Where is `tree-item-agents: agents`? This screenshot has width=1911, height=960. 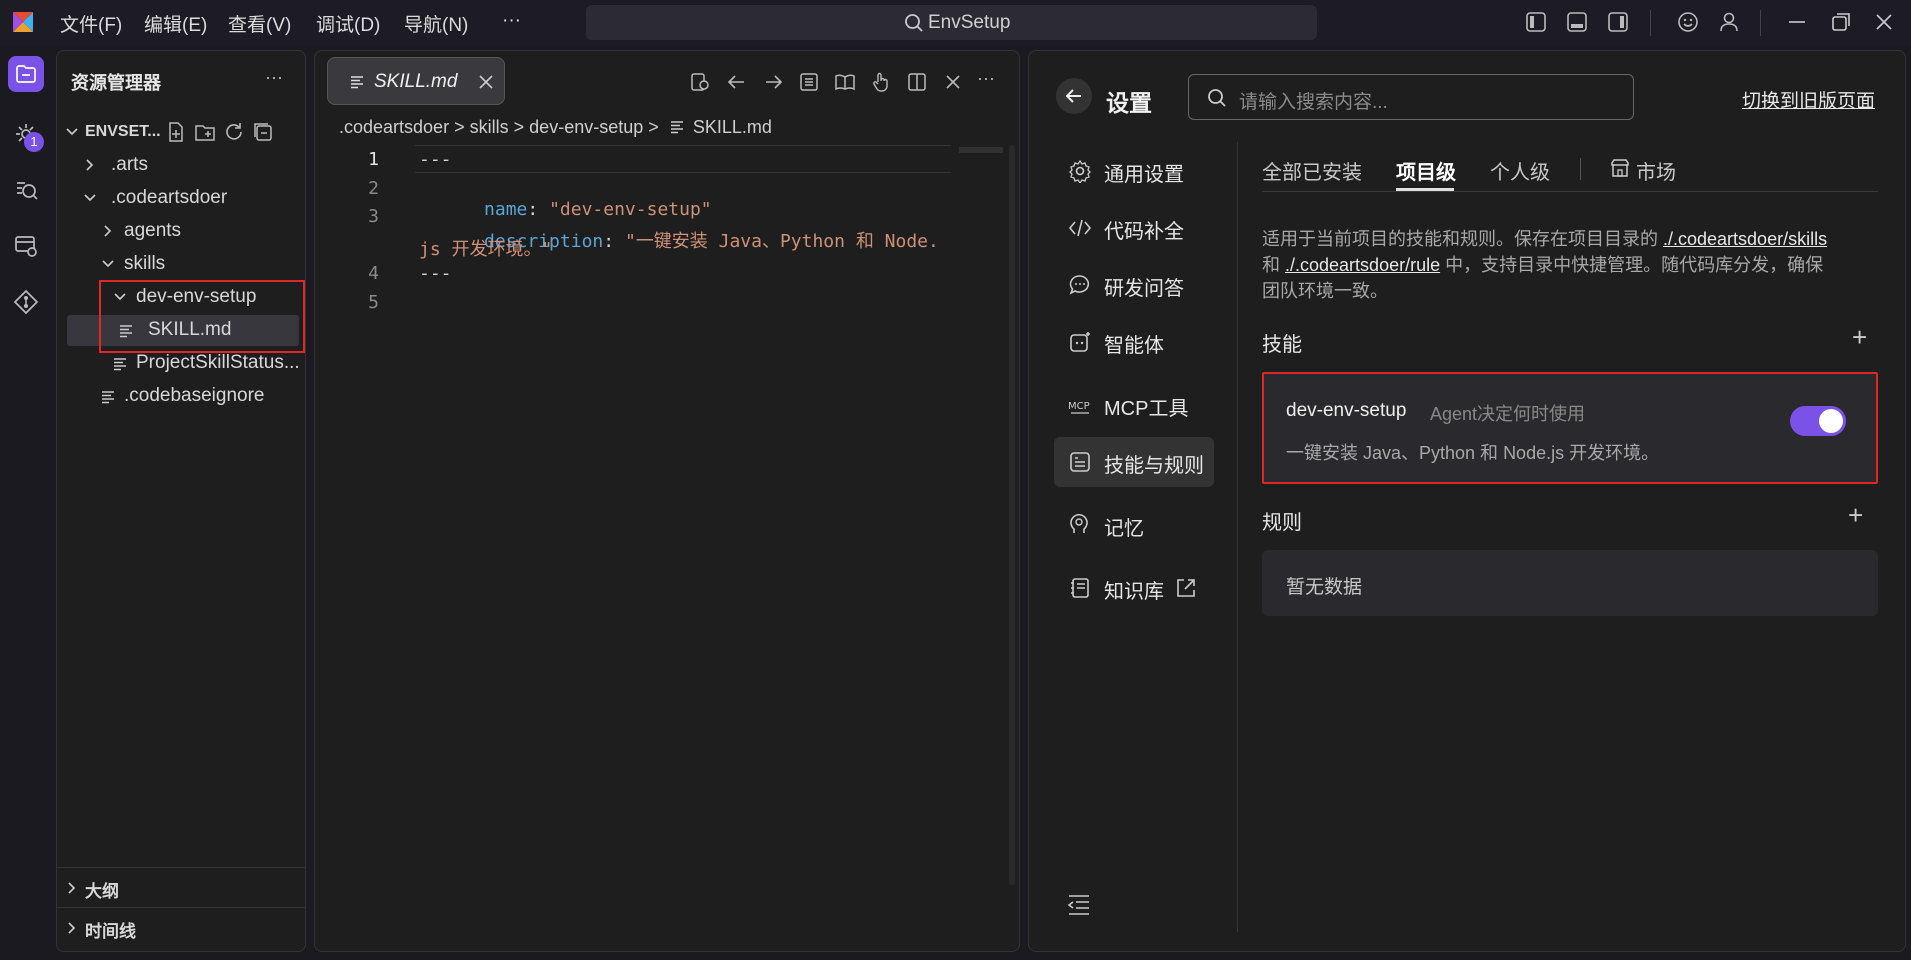 tree-item-agents: agents is located at coordinates (178, 231).